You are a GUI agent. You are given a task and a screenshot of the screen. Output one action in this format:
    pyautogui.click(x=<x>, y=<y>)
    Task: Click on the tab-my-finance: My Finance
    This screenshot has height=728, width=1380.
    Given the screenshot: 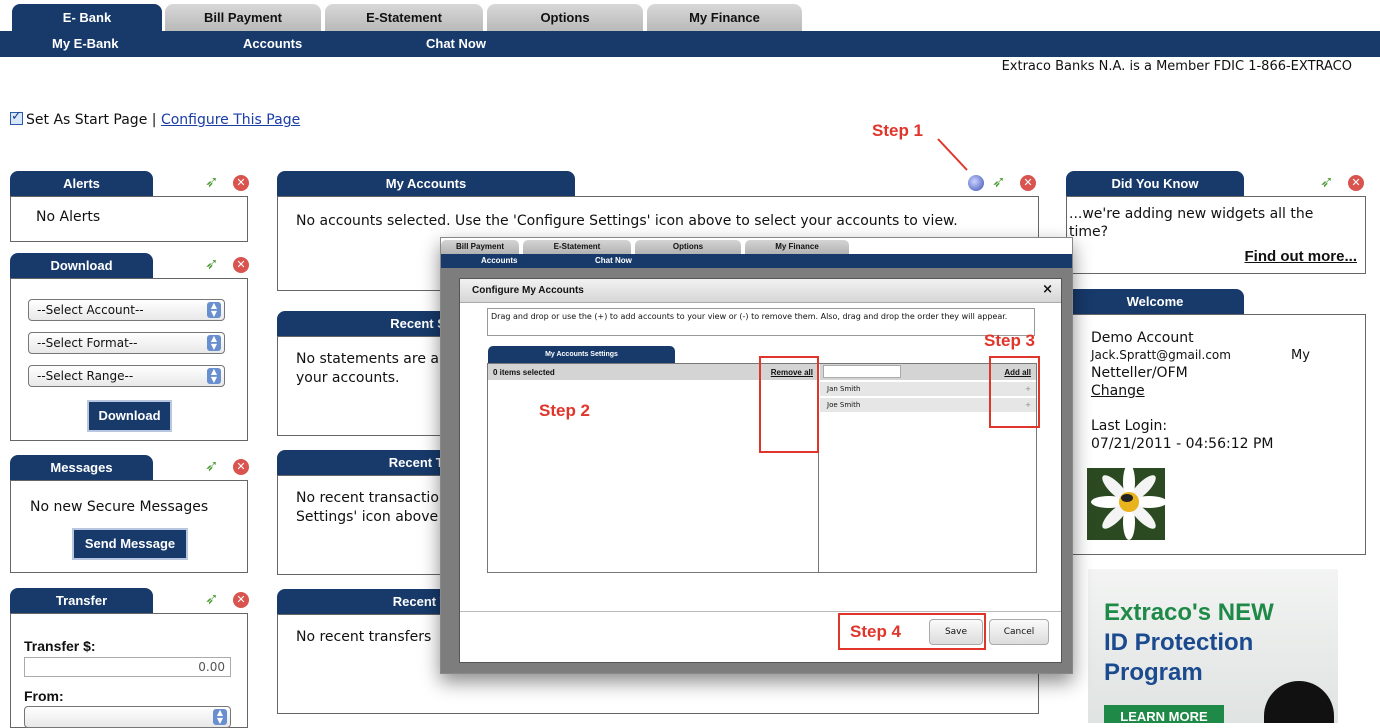 What is the action you would take?
    pyautogui.click(x=724, y=17)
    